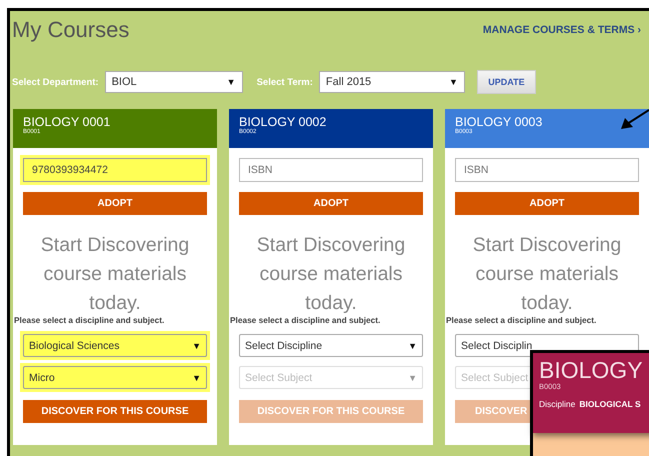 Image resolution: width=649 pixels, height=456 pixels. Describe the element at coordinates (173, 82) in the screenshot. I see `filter-dropdown: BIOL ▼` at that location.